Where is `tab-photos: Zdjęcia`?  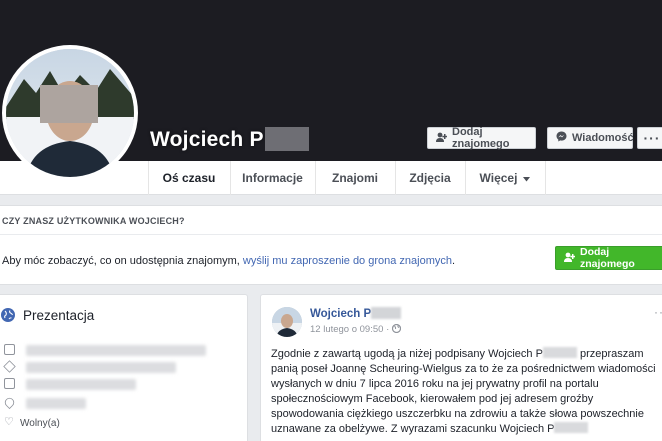 tab-photos: Zdjęcia is located at coordinates (430, 178).